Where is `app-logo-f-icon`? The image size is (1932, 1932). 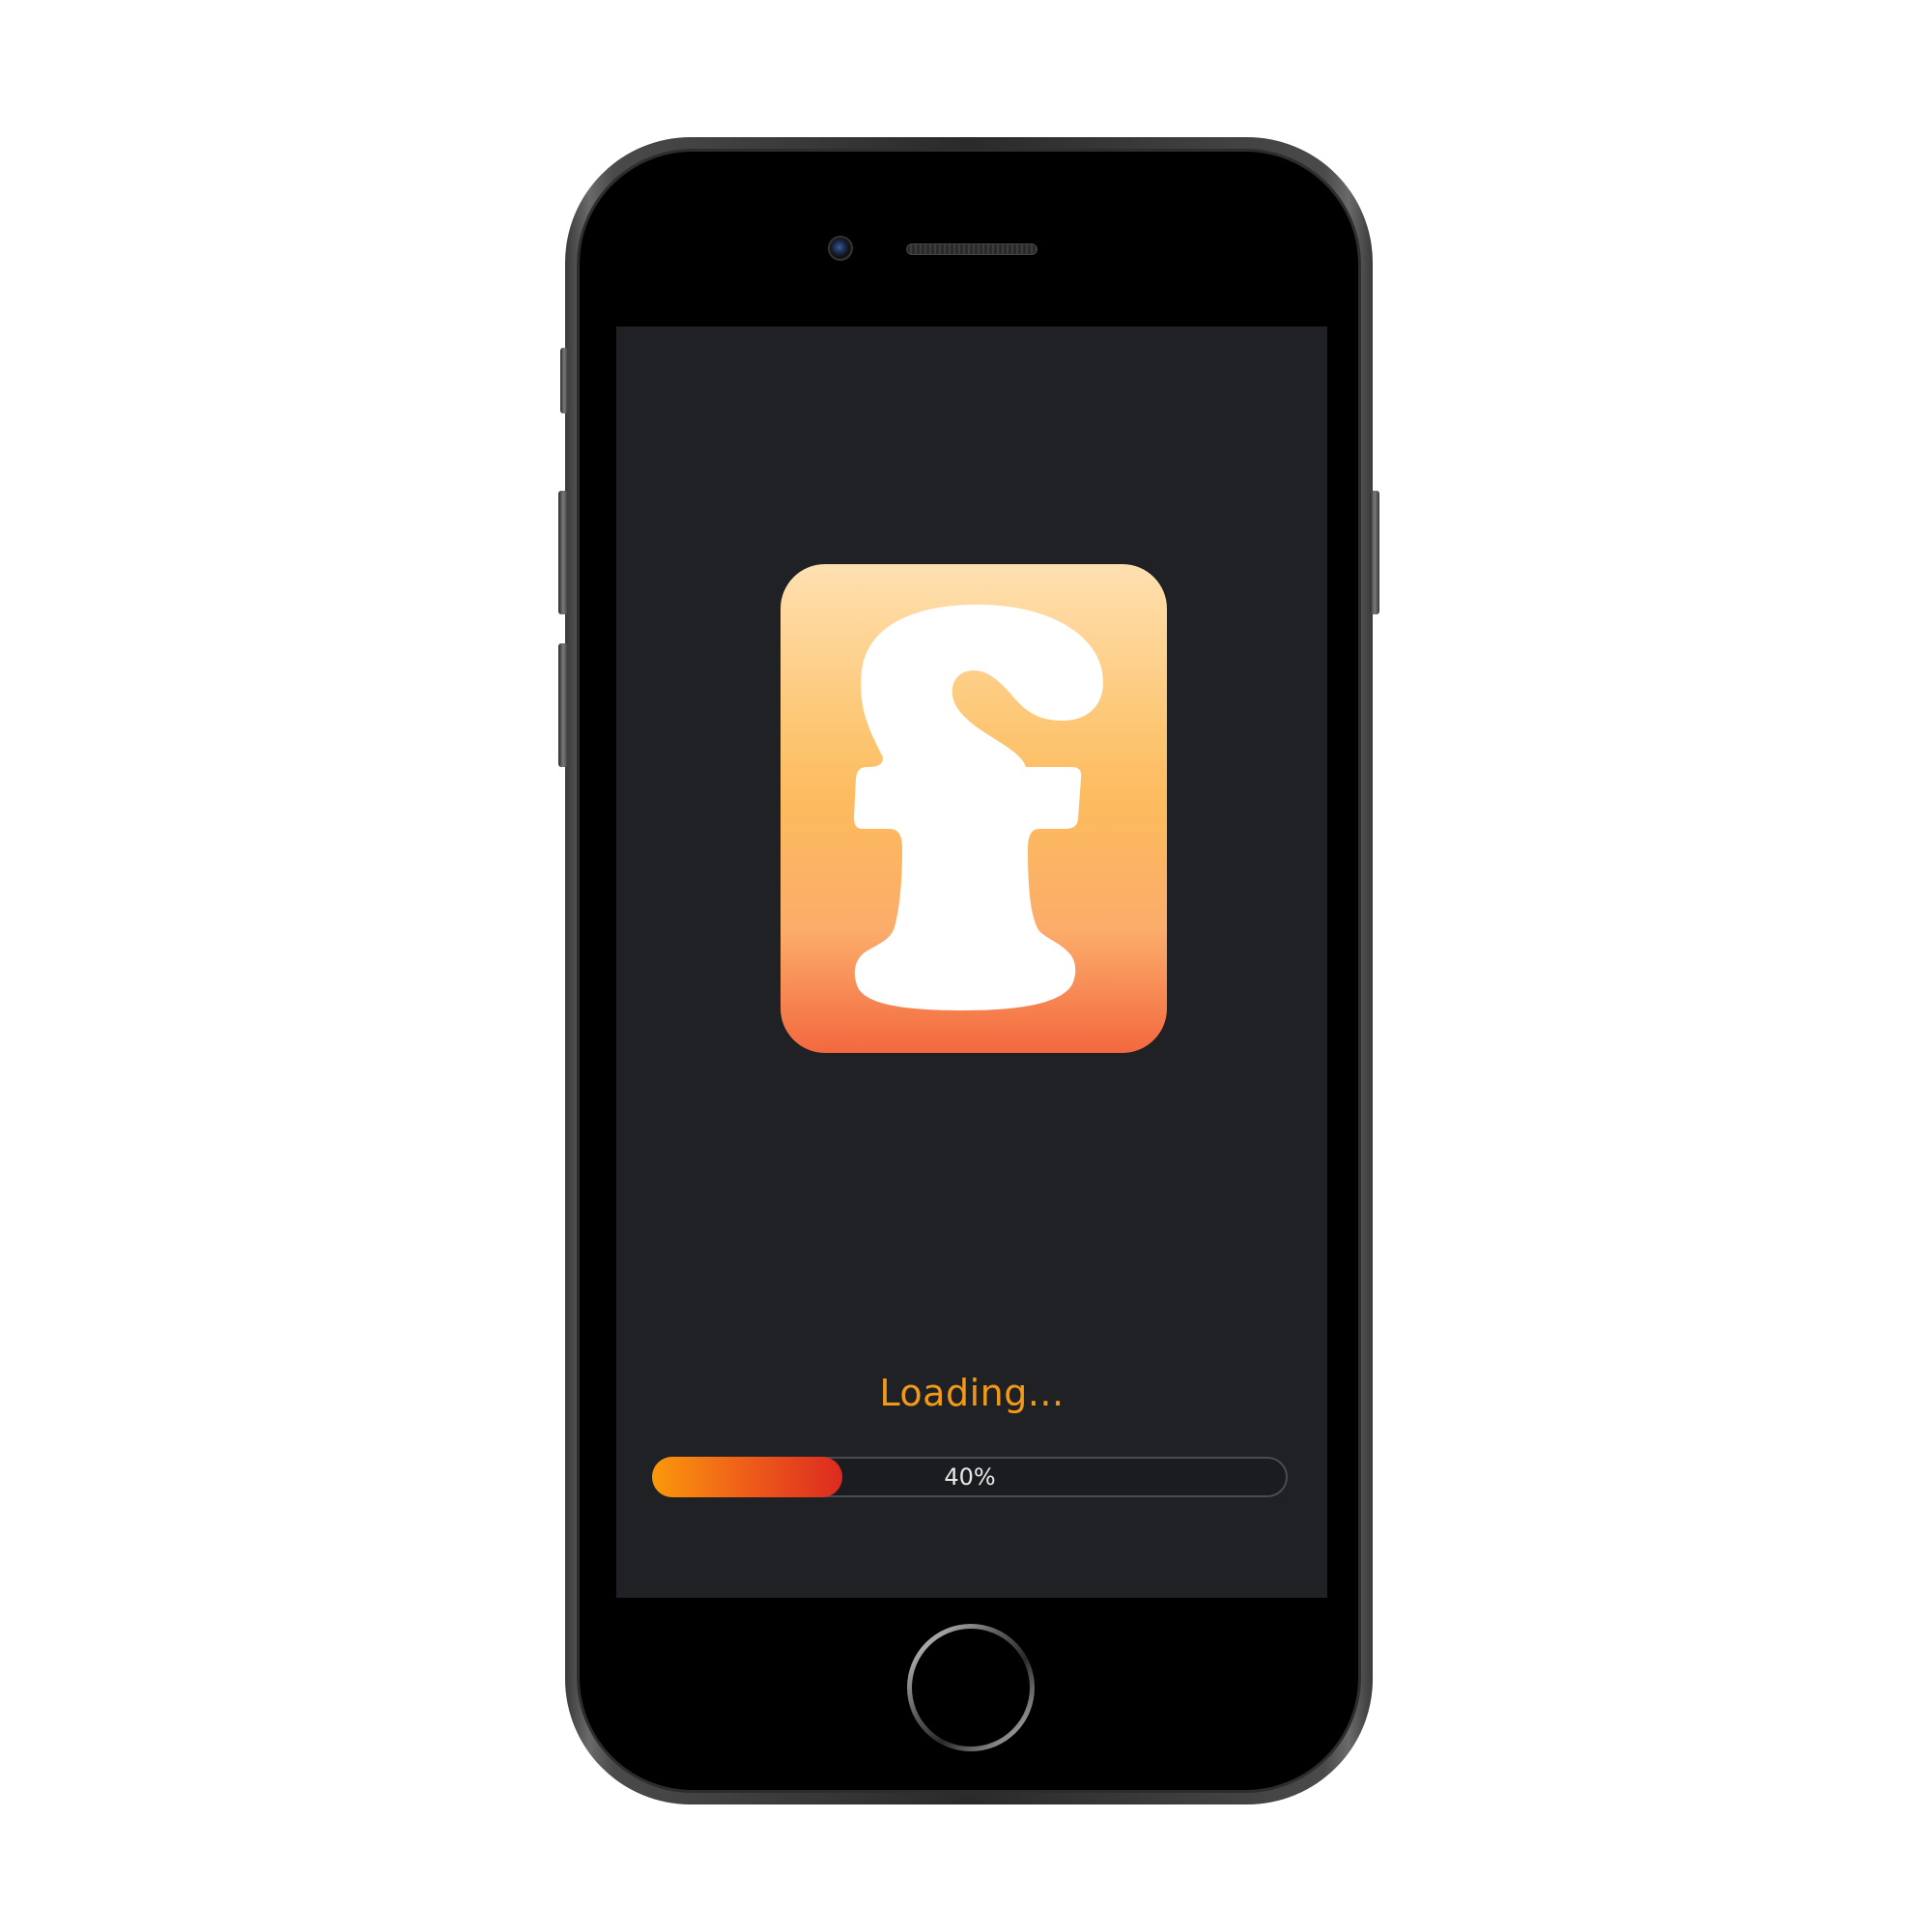 app-logo-f-icon is located at coordinates (974, 808).